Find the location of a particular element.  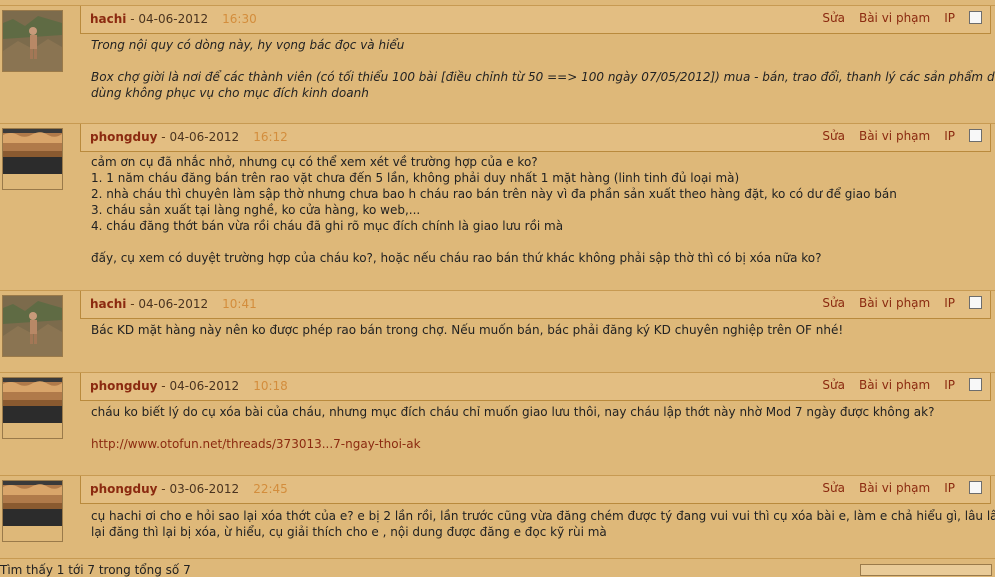

post-time: 16:12 is located at coordinates (270, 137).